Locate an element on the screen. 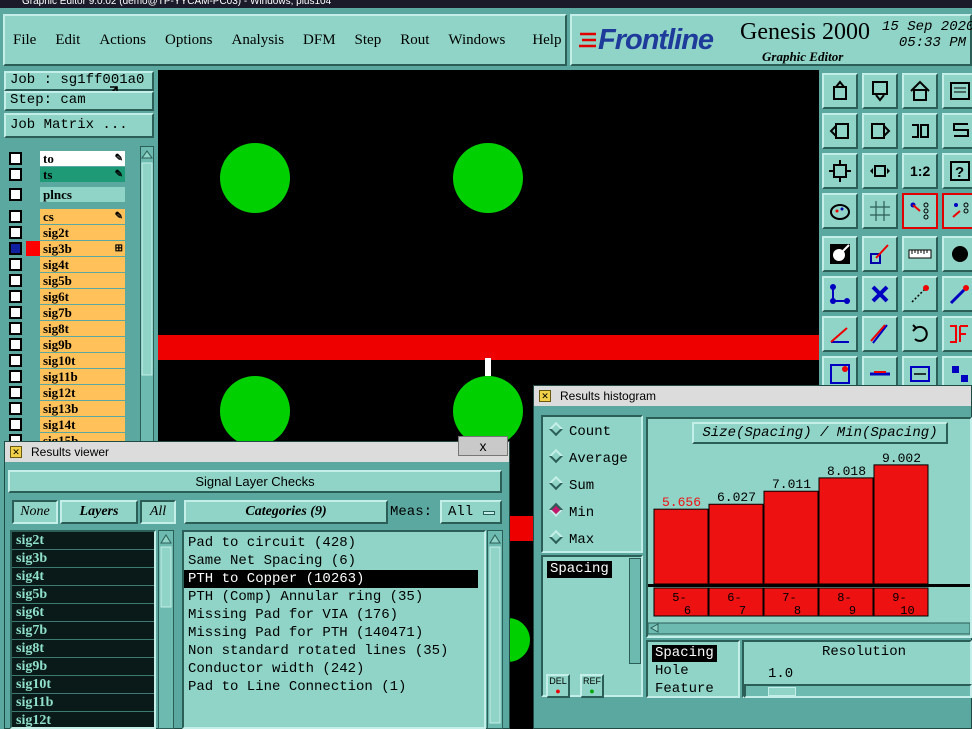  layer-row-sig3b: sig3b ⊞ is located at coordinates (72, 248).